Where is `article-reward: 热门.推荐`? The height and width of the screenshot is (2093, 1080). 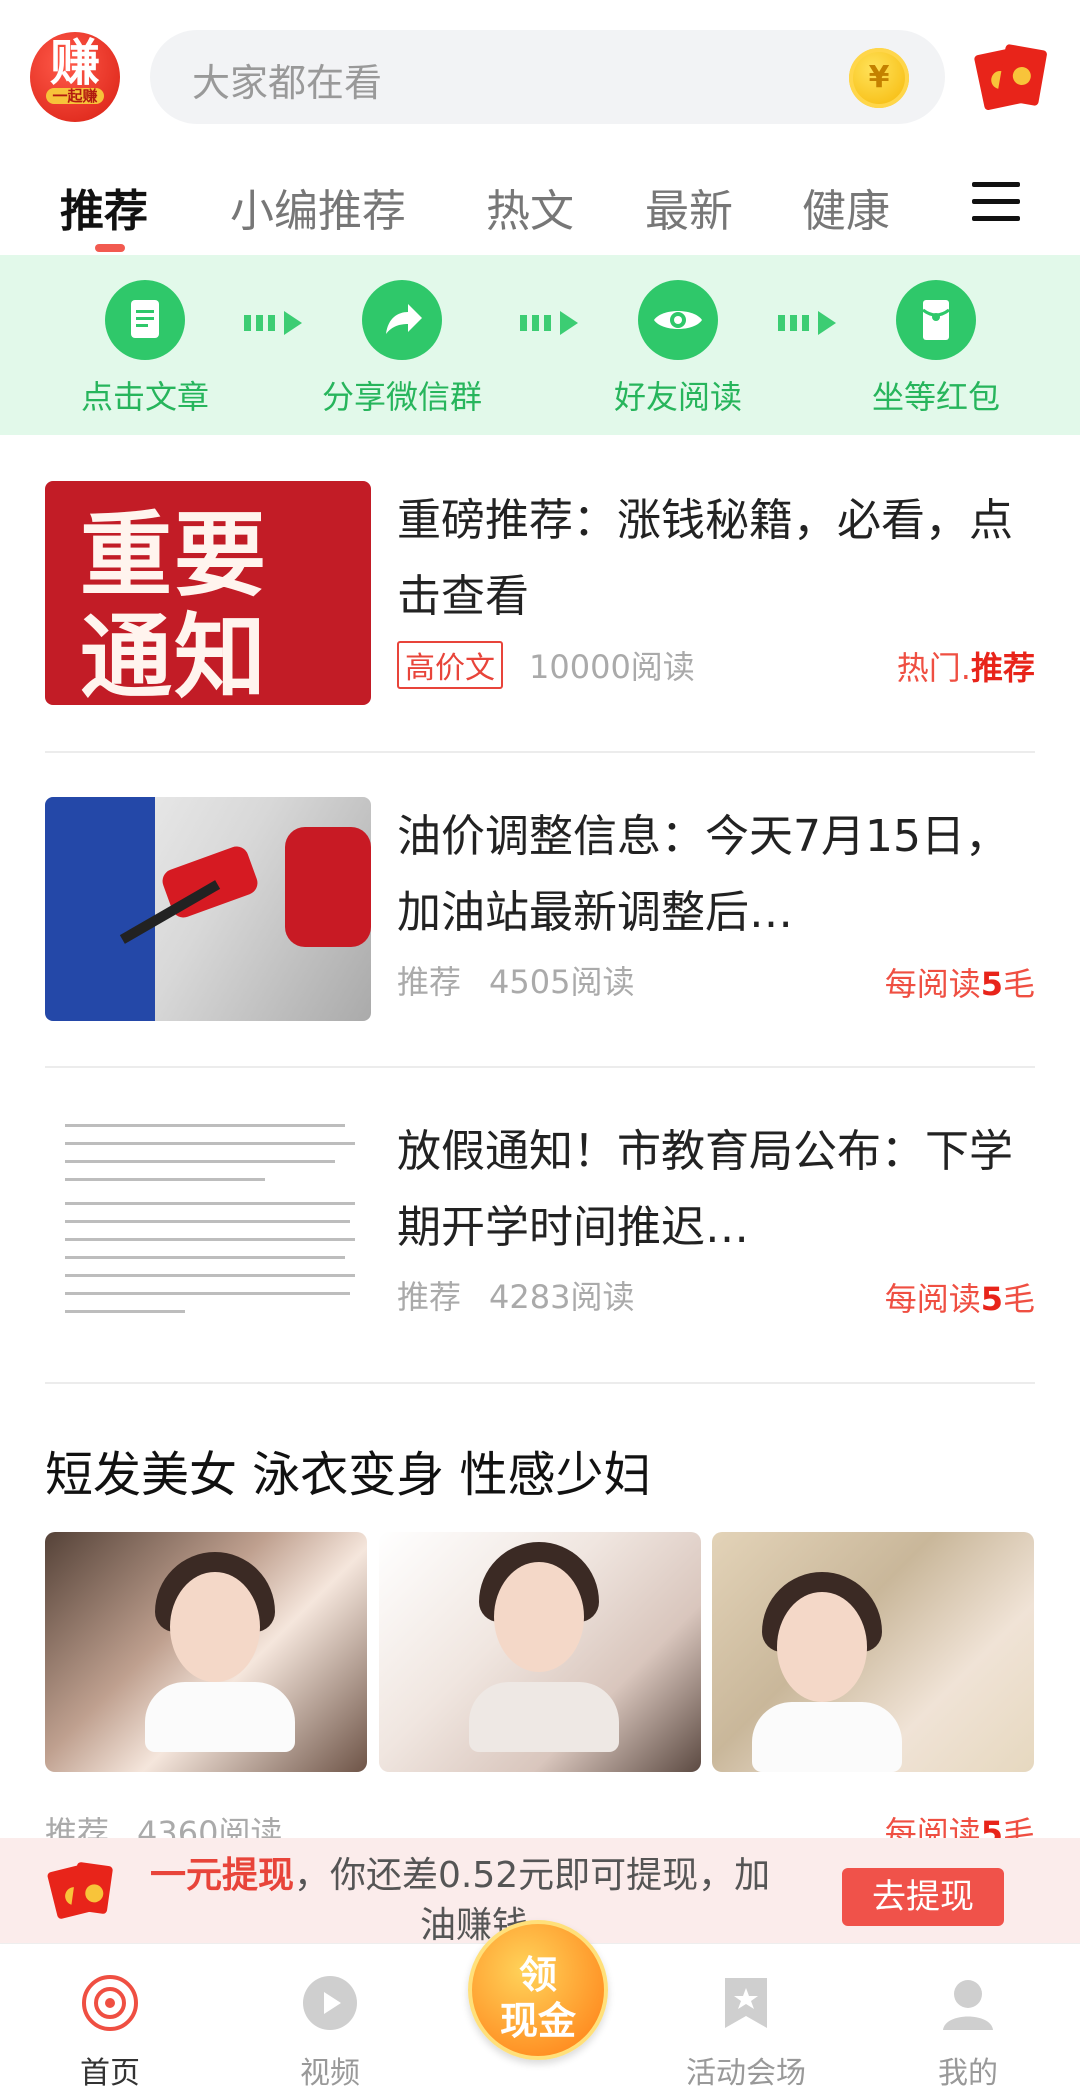
article-reward: 热门.推荐 is located at coordinates (966, 666).